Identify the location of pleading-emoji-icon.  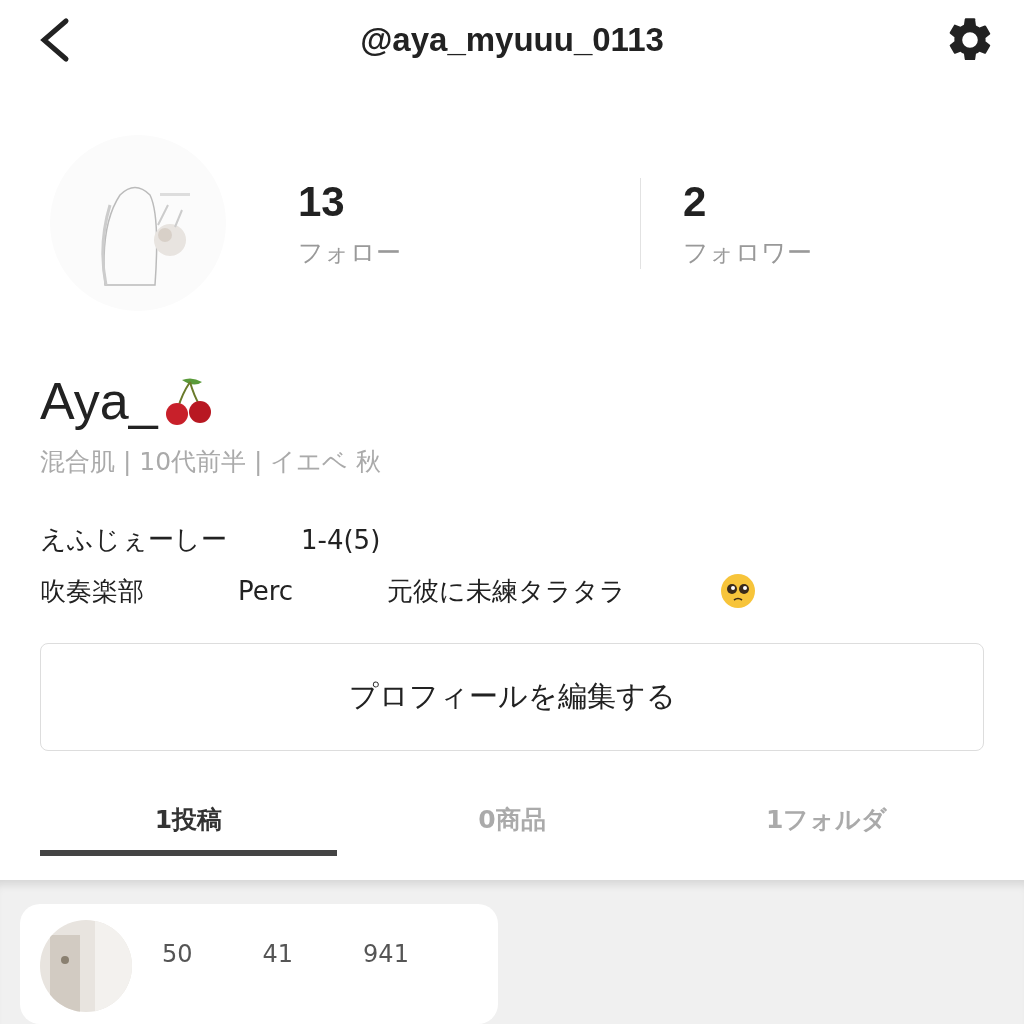
(738, 591).